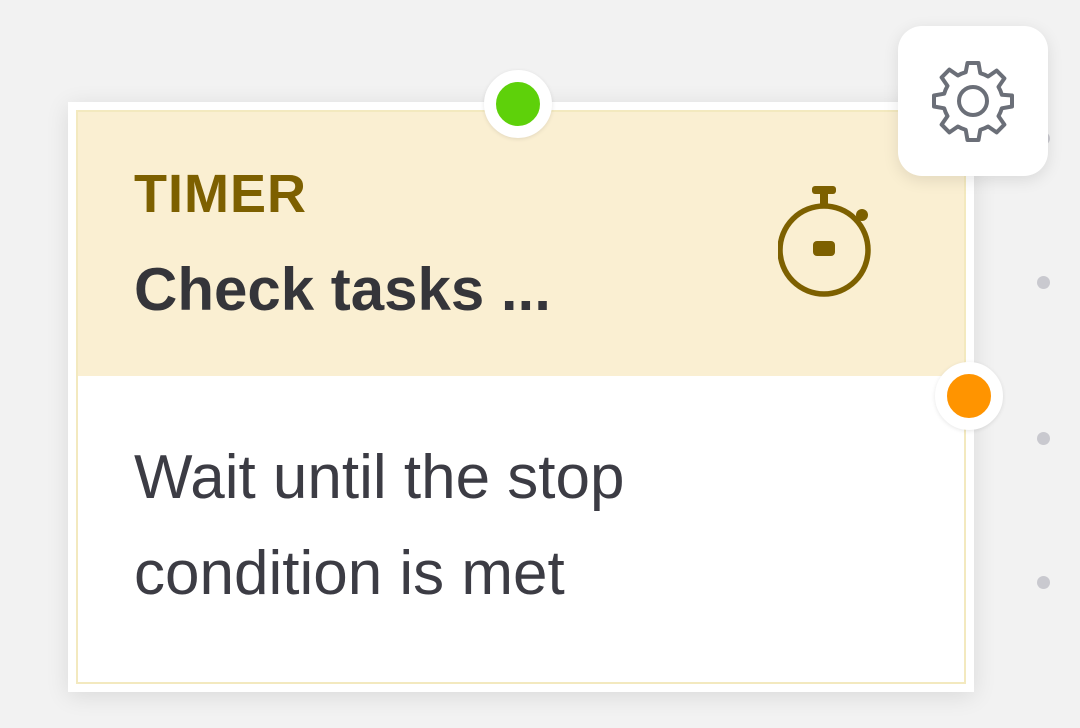 This screenshot has height=728, width=1080. What do you see at coordinates (518, 104) in the screenshot?
I see `input-handle` at bounding box center [518, 104].